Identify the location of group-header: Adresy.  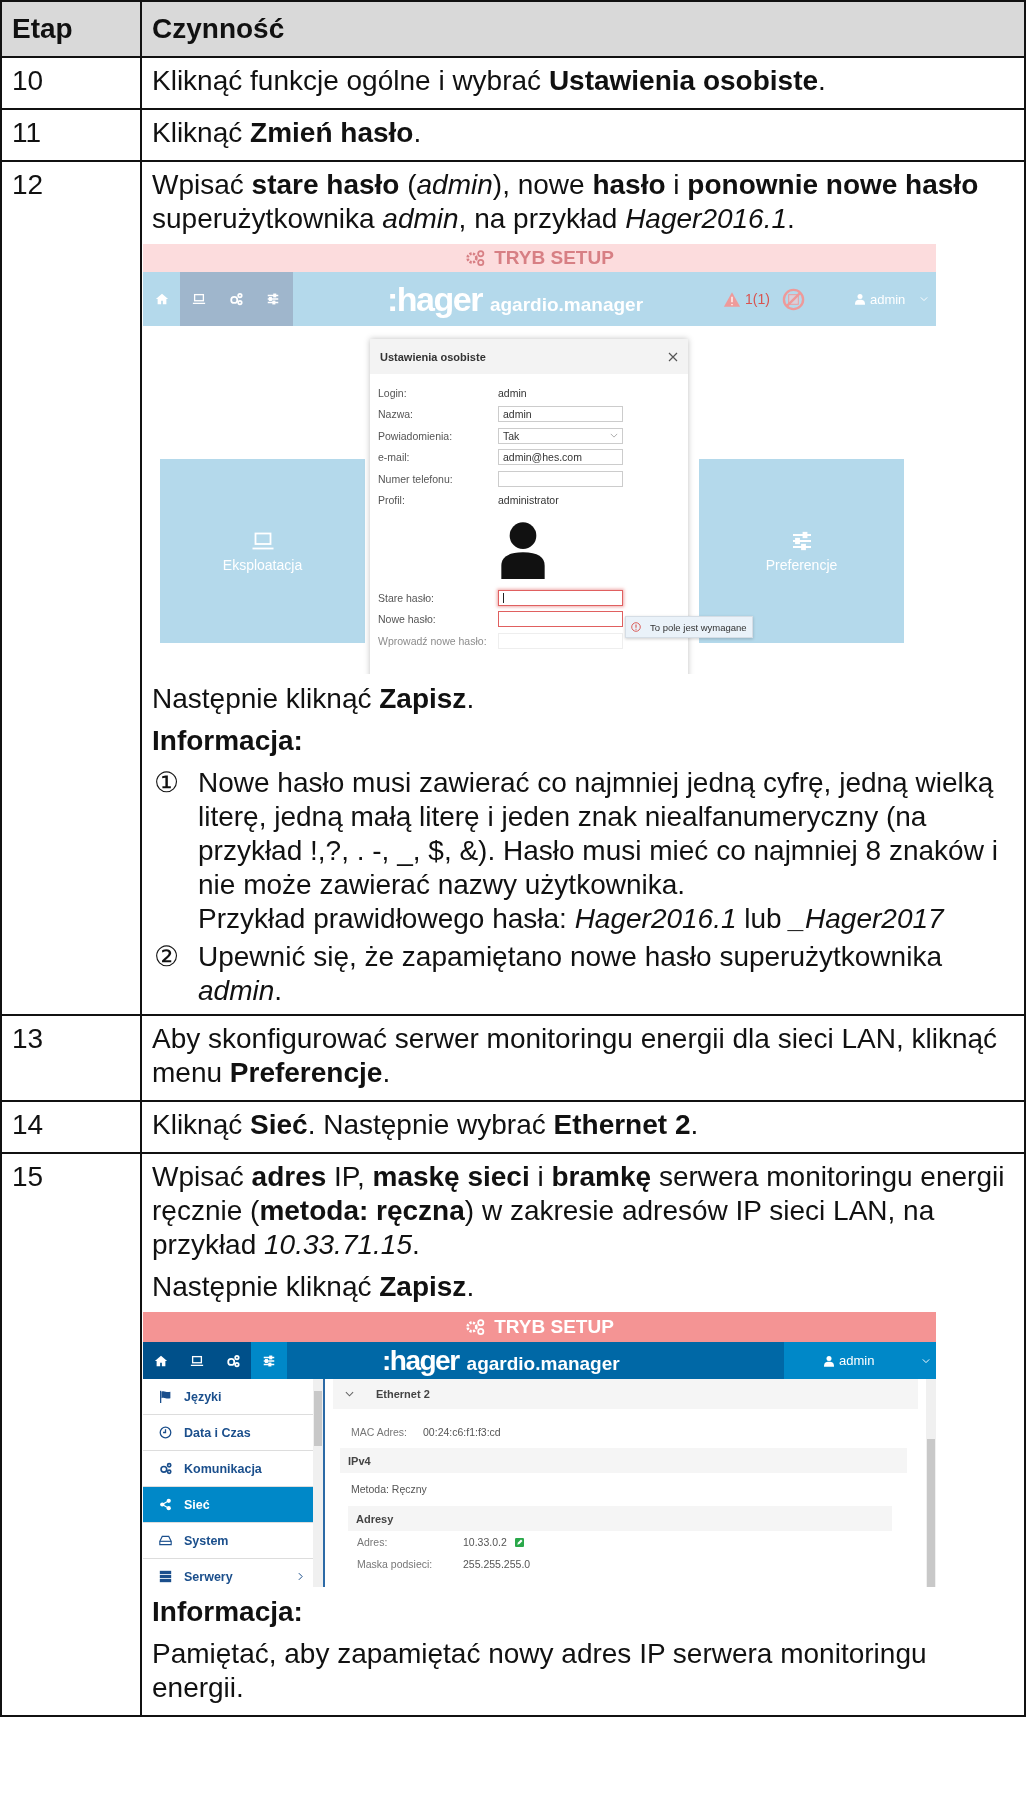
(620, 1518).